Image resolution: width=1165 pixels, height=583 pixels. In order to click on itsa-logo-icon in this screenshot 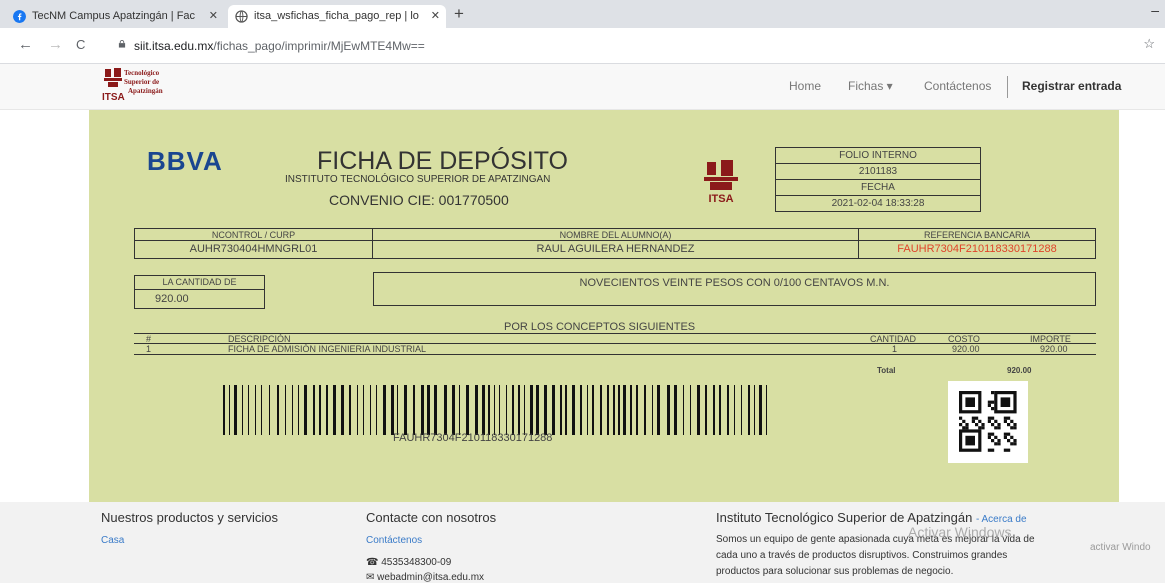, I will do `click(113, 78)`.